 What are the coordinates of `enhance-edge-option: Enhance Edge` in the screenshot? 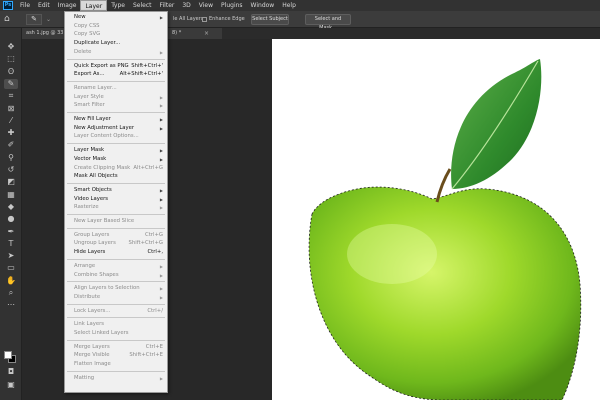 It's located at (223, 19).